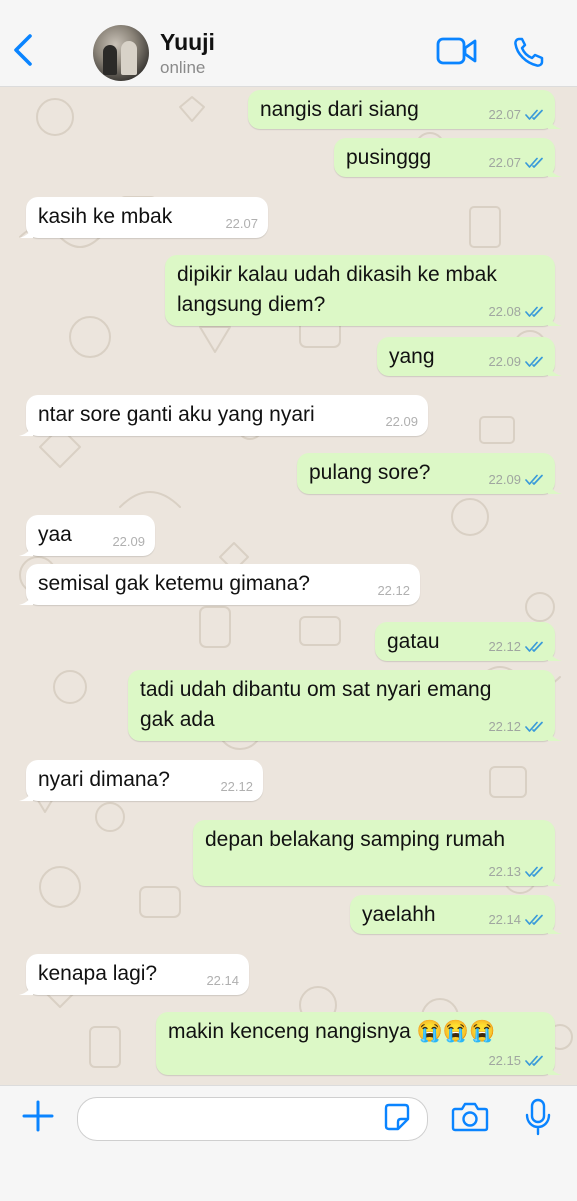 The height and width of the screenshot is (1201, 577). What do you see at coordinates (23, 50) in the screenshot?
I see `chevron-left-icon` at bounding box center [23, 50].